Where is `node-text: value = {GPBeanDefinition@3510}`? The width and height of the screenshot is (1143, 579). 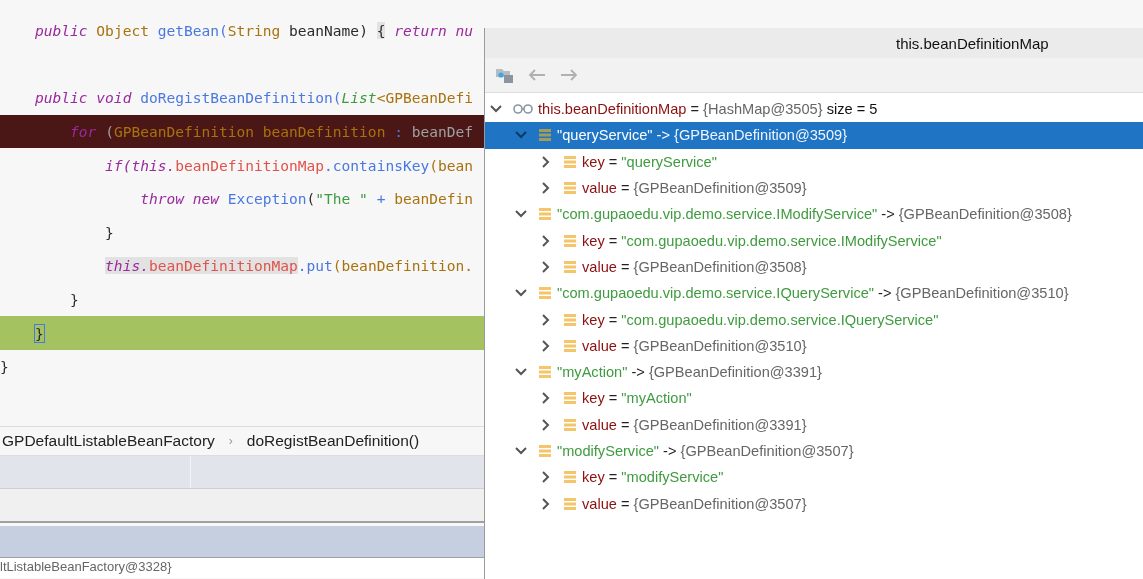
node-text: value = {GPBeanDefinition@3510} is located at coordinates (694, 345).